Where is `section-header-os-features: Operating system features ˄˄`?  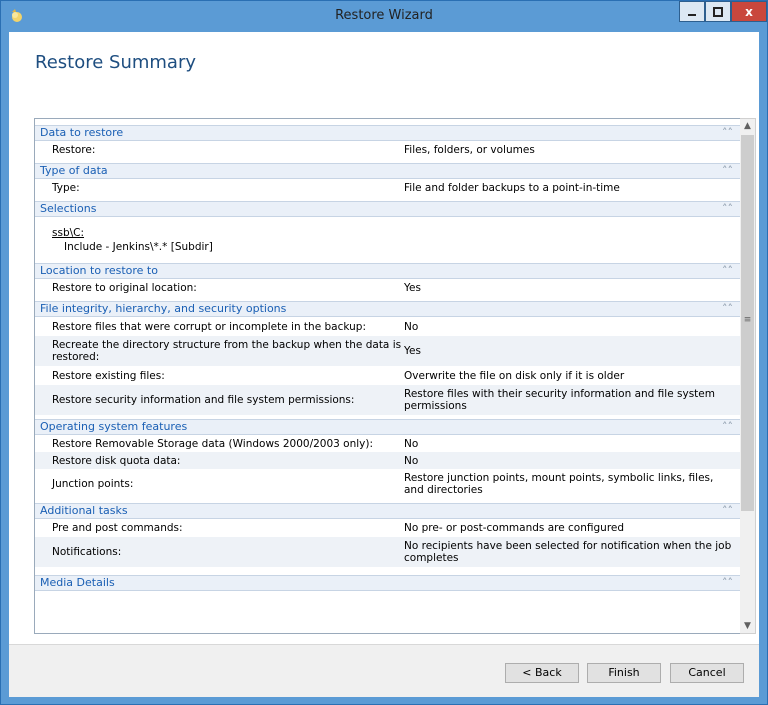 section-header-os-features: Operating system features ˄˄ is located at coordinates (388, 427).